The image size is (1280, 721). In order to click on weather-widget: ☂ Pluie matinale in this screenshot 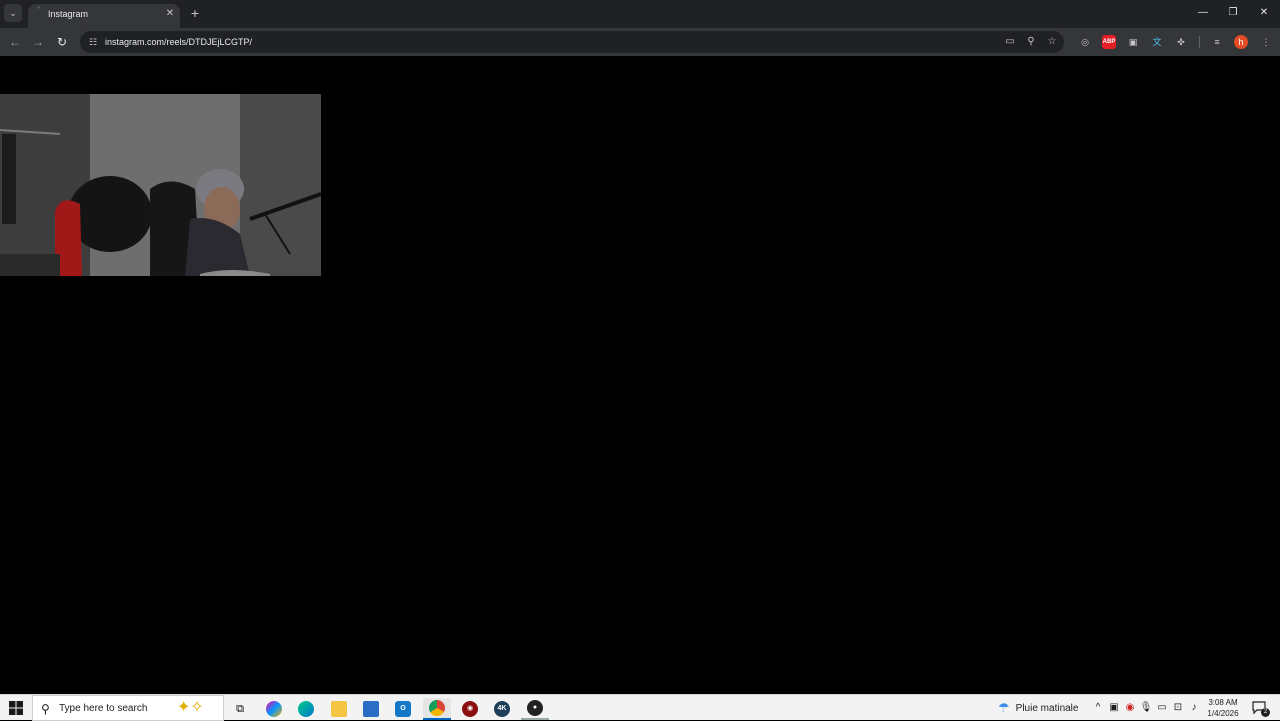, I will do `click(1038, 708)`.